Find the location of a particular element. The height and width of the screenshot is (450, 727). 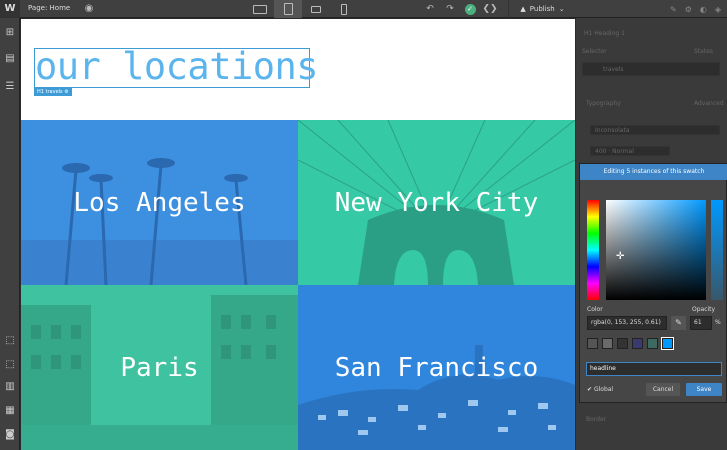

tablet-view-button is located at coordinates (288, 9).